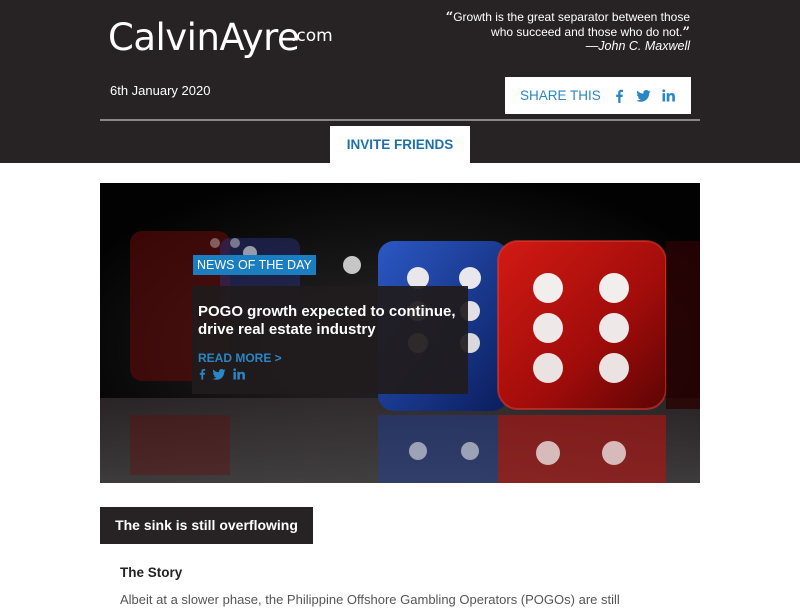 The height and width of the screenshot is (609, 800). Describe the element at coordinates (560, 95) in the screenshot. I see `share-label: SHARE THIS` at that location.